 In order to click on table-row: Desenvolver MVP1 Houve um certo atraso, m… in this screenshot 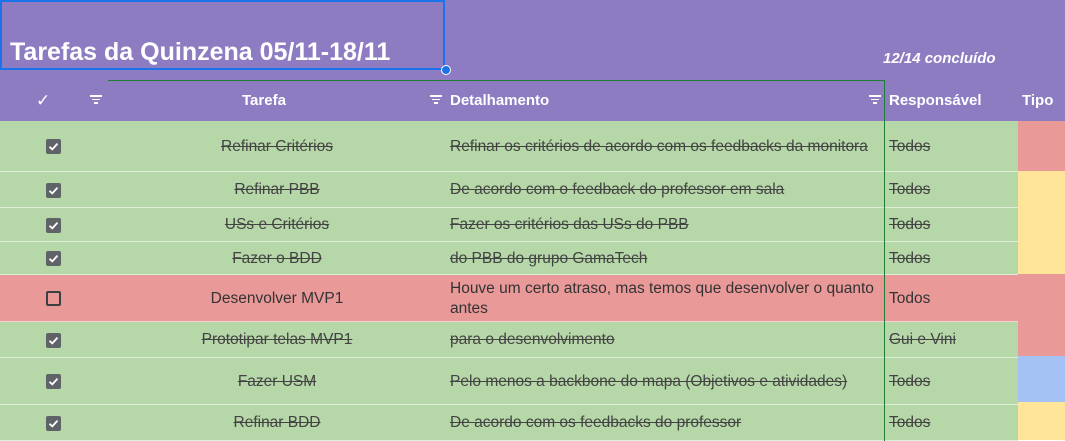, I will do `click(509, 298)`.